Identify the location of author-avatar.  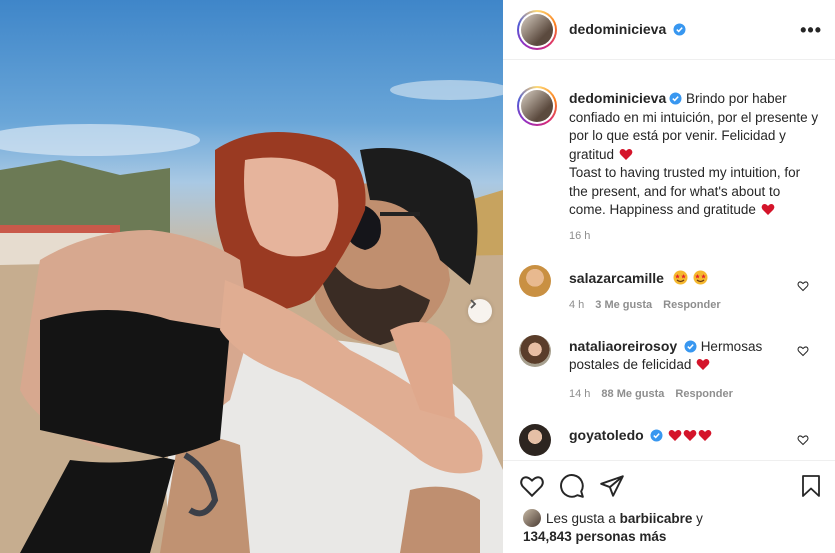
(537, 30).